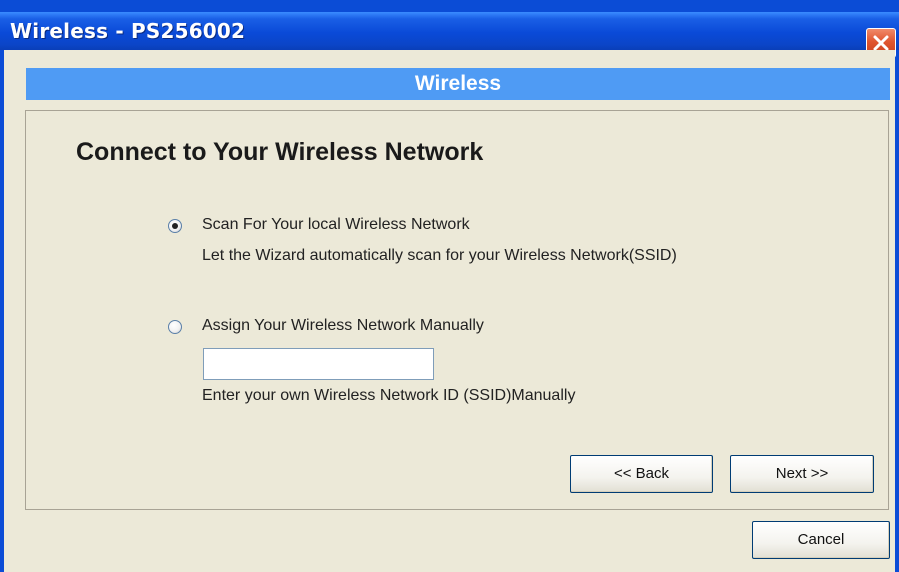 The height and width of the screenshot is (572, 899). I want to click on scan-network-radio, so click(175, 226).